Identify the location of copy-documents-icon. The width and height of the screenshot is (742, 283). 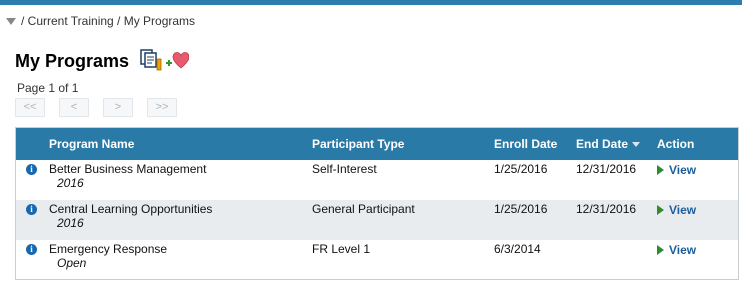
(151, 60).